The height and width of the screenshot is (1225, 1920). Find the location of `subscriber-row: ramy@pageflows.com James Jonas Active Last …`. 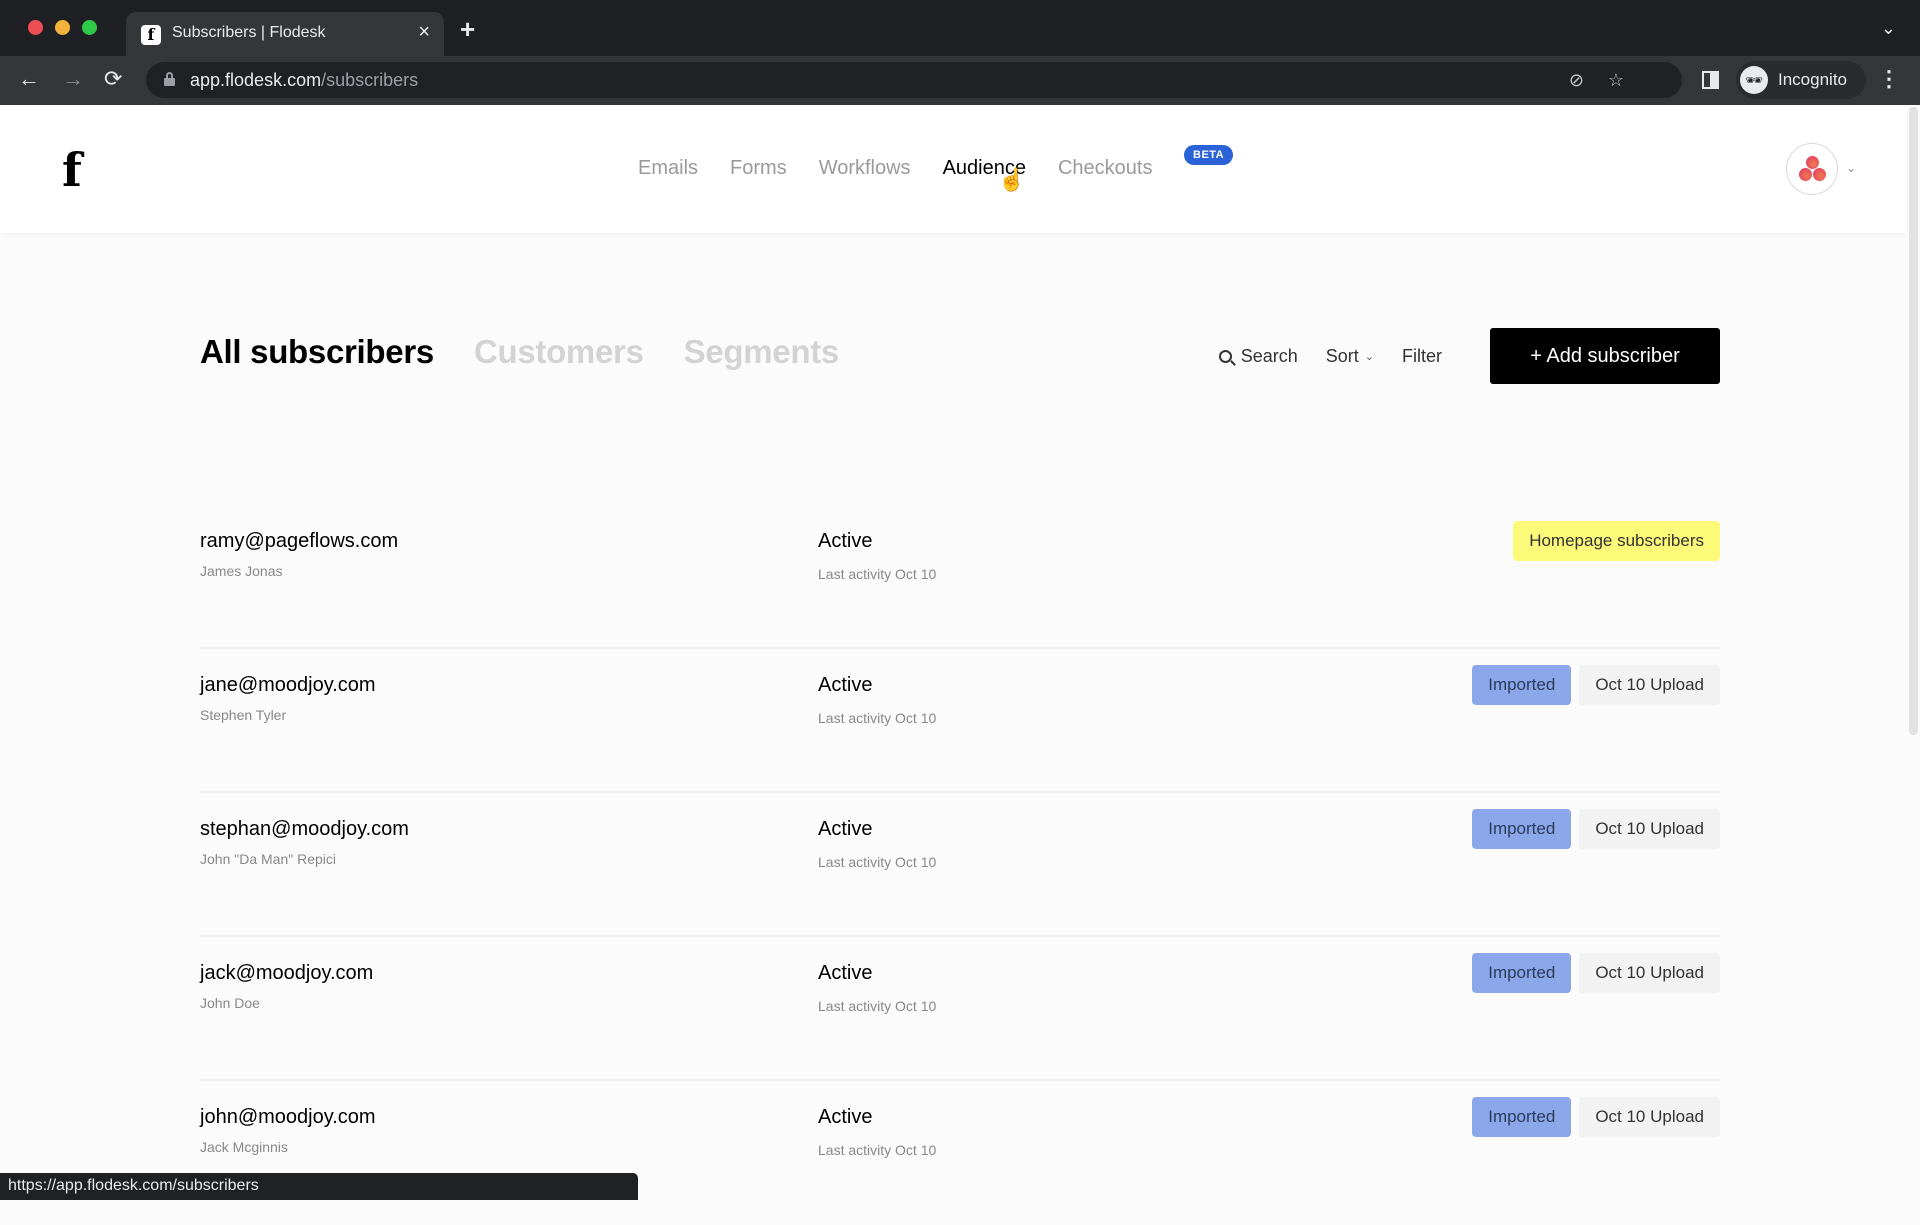

subscriber-row: ramy@pageflows.com James Jonas Active Last … is located at coordinates (960, 577).